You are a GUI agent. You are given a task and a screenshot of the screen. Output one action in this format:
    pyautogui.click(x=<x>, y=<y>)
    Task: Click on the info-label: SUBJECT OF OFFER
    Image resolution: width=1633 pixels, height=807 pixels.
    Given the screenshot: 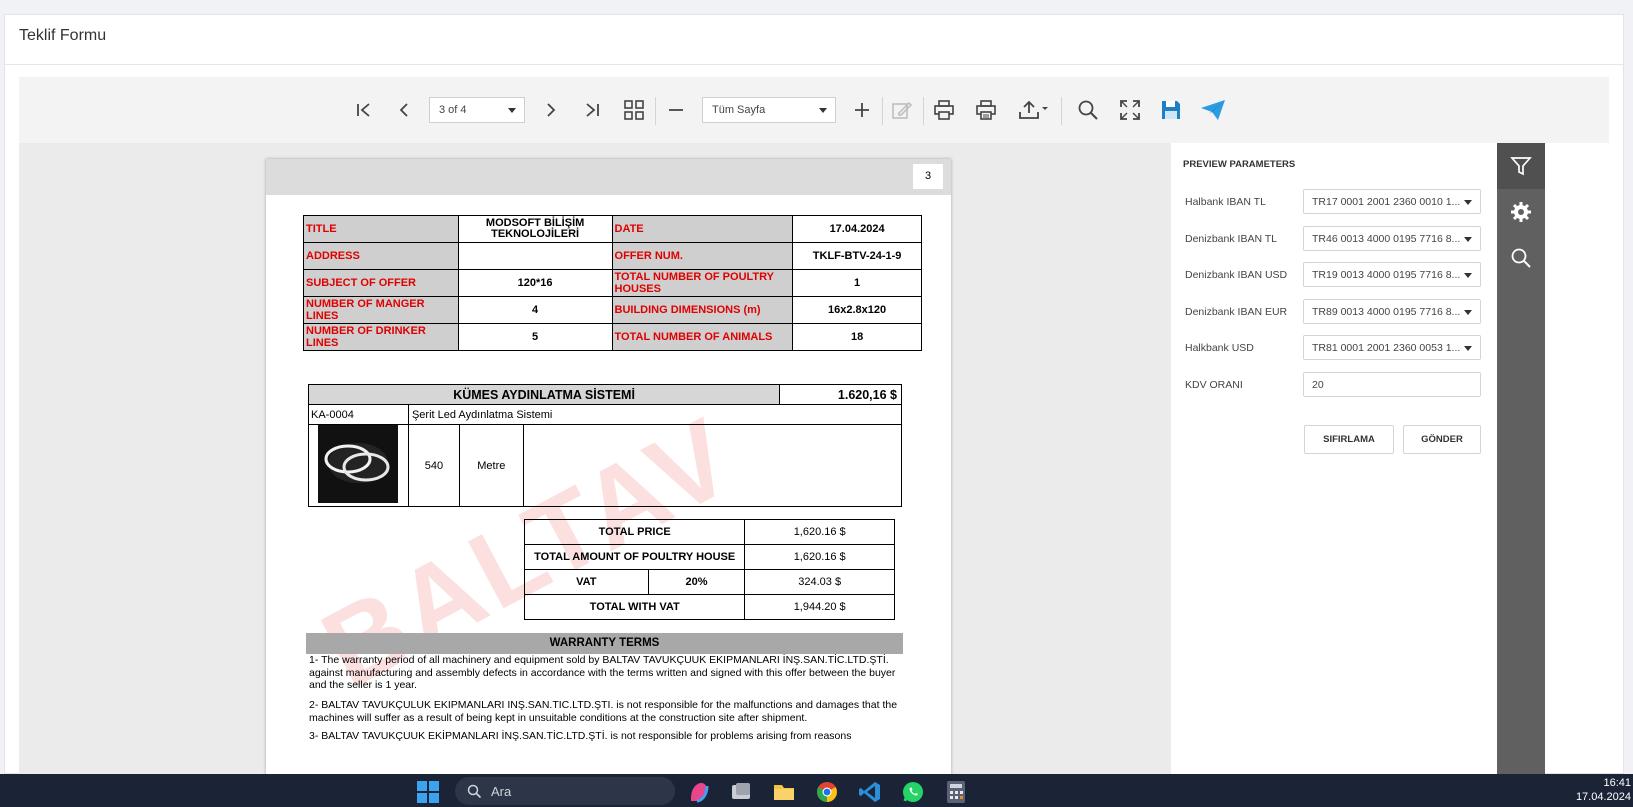 What is the action you would take?
    pyautogui.click(x=381, y=283)
    